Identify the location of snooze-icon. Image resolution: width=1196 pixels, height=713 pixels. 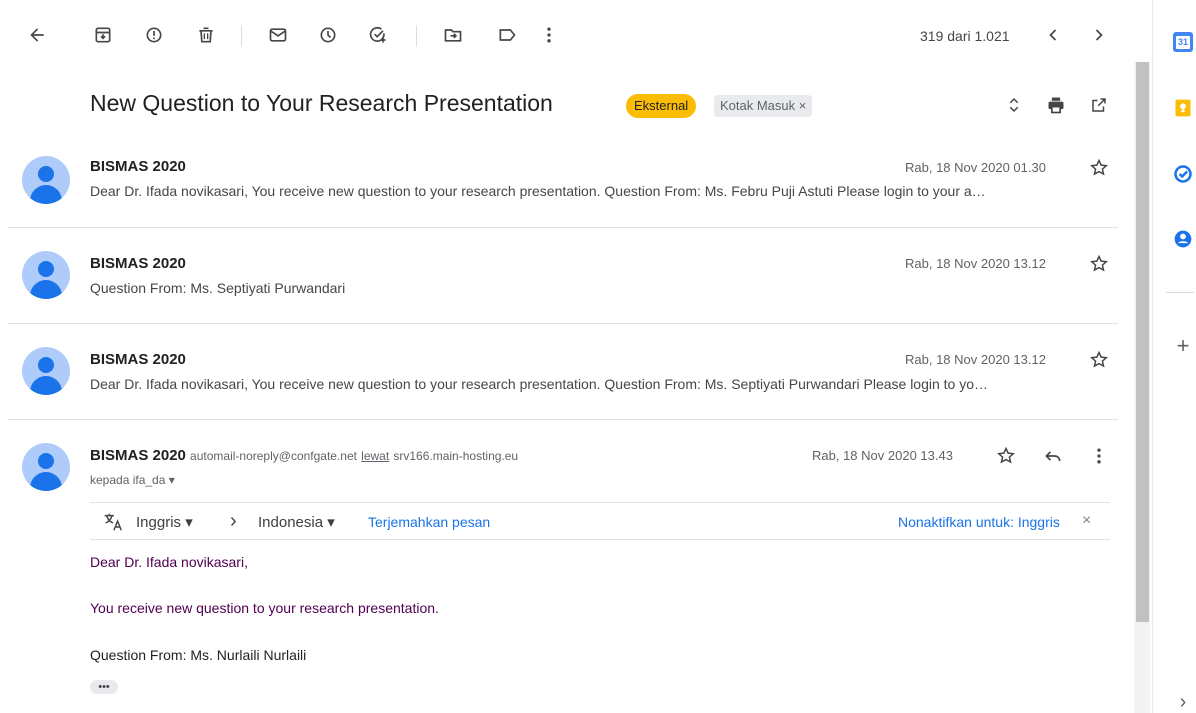
(328, 35).